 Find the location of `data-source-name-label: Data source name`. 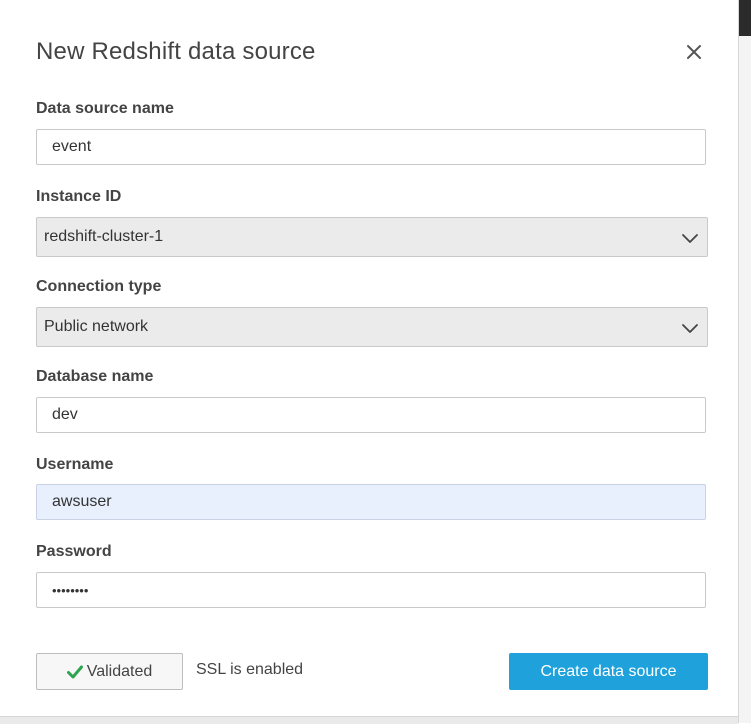

data-source-name-label: Data source name is located at coordinates (105, 108).